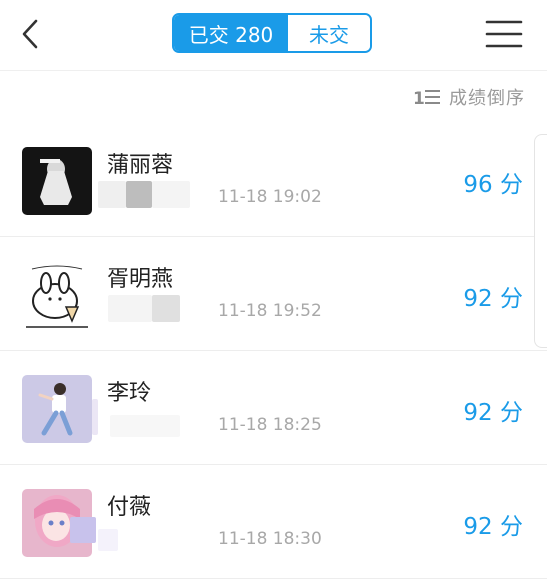  Describe the element at coordinates (487, 98) in the screenshot. I see `sort-label: 成绩倒序` at that location.